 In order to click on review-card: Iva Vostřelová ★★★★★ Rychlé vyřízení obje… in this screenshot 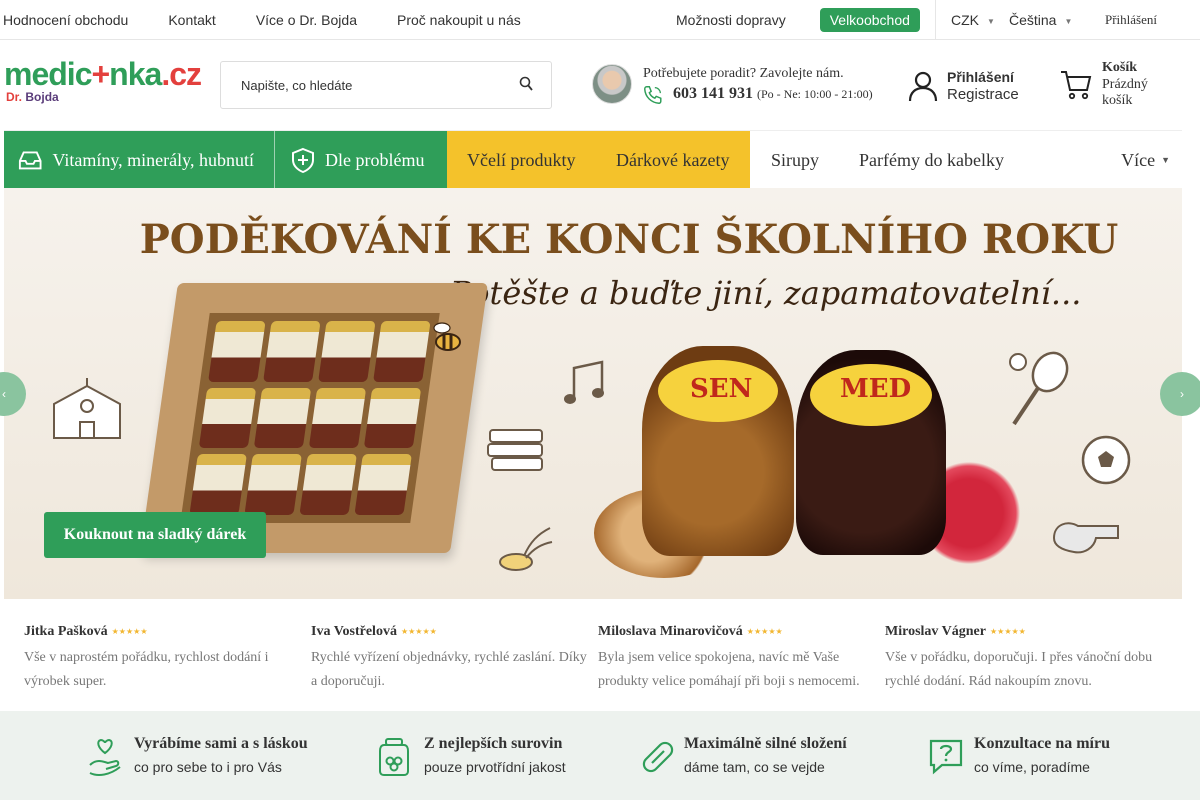, I will do `click(451, 658)`.